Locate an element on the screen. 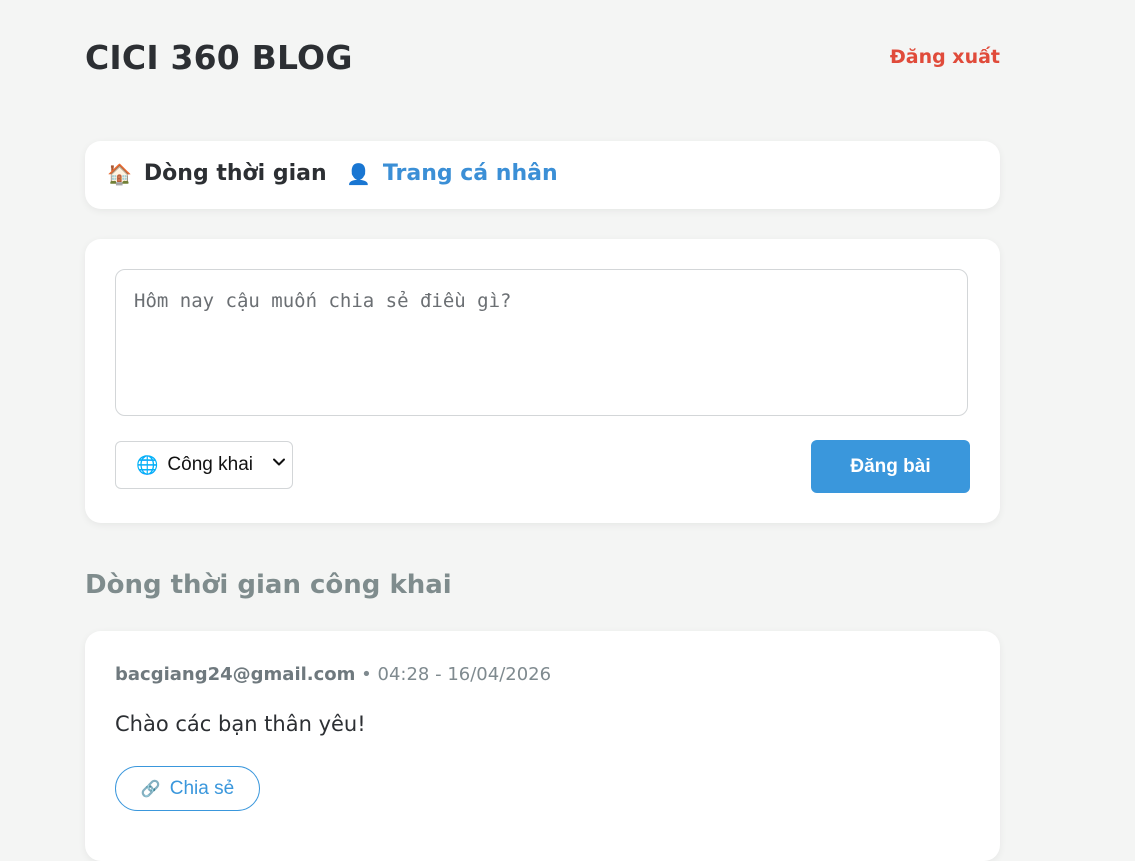 This screenshot has width=1135, height=861. post-textarea: Hôm nay cậu muốn chia sẻ điều gì? is located at coordinates (541, 342).